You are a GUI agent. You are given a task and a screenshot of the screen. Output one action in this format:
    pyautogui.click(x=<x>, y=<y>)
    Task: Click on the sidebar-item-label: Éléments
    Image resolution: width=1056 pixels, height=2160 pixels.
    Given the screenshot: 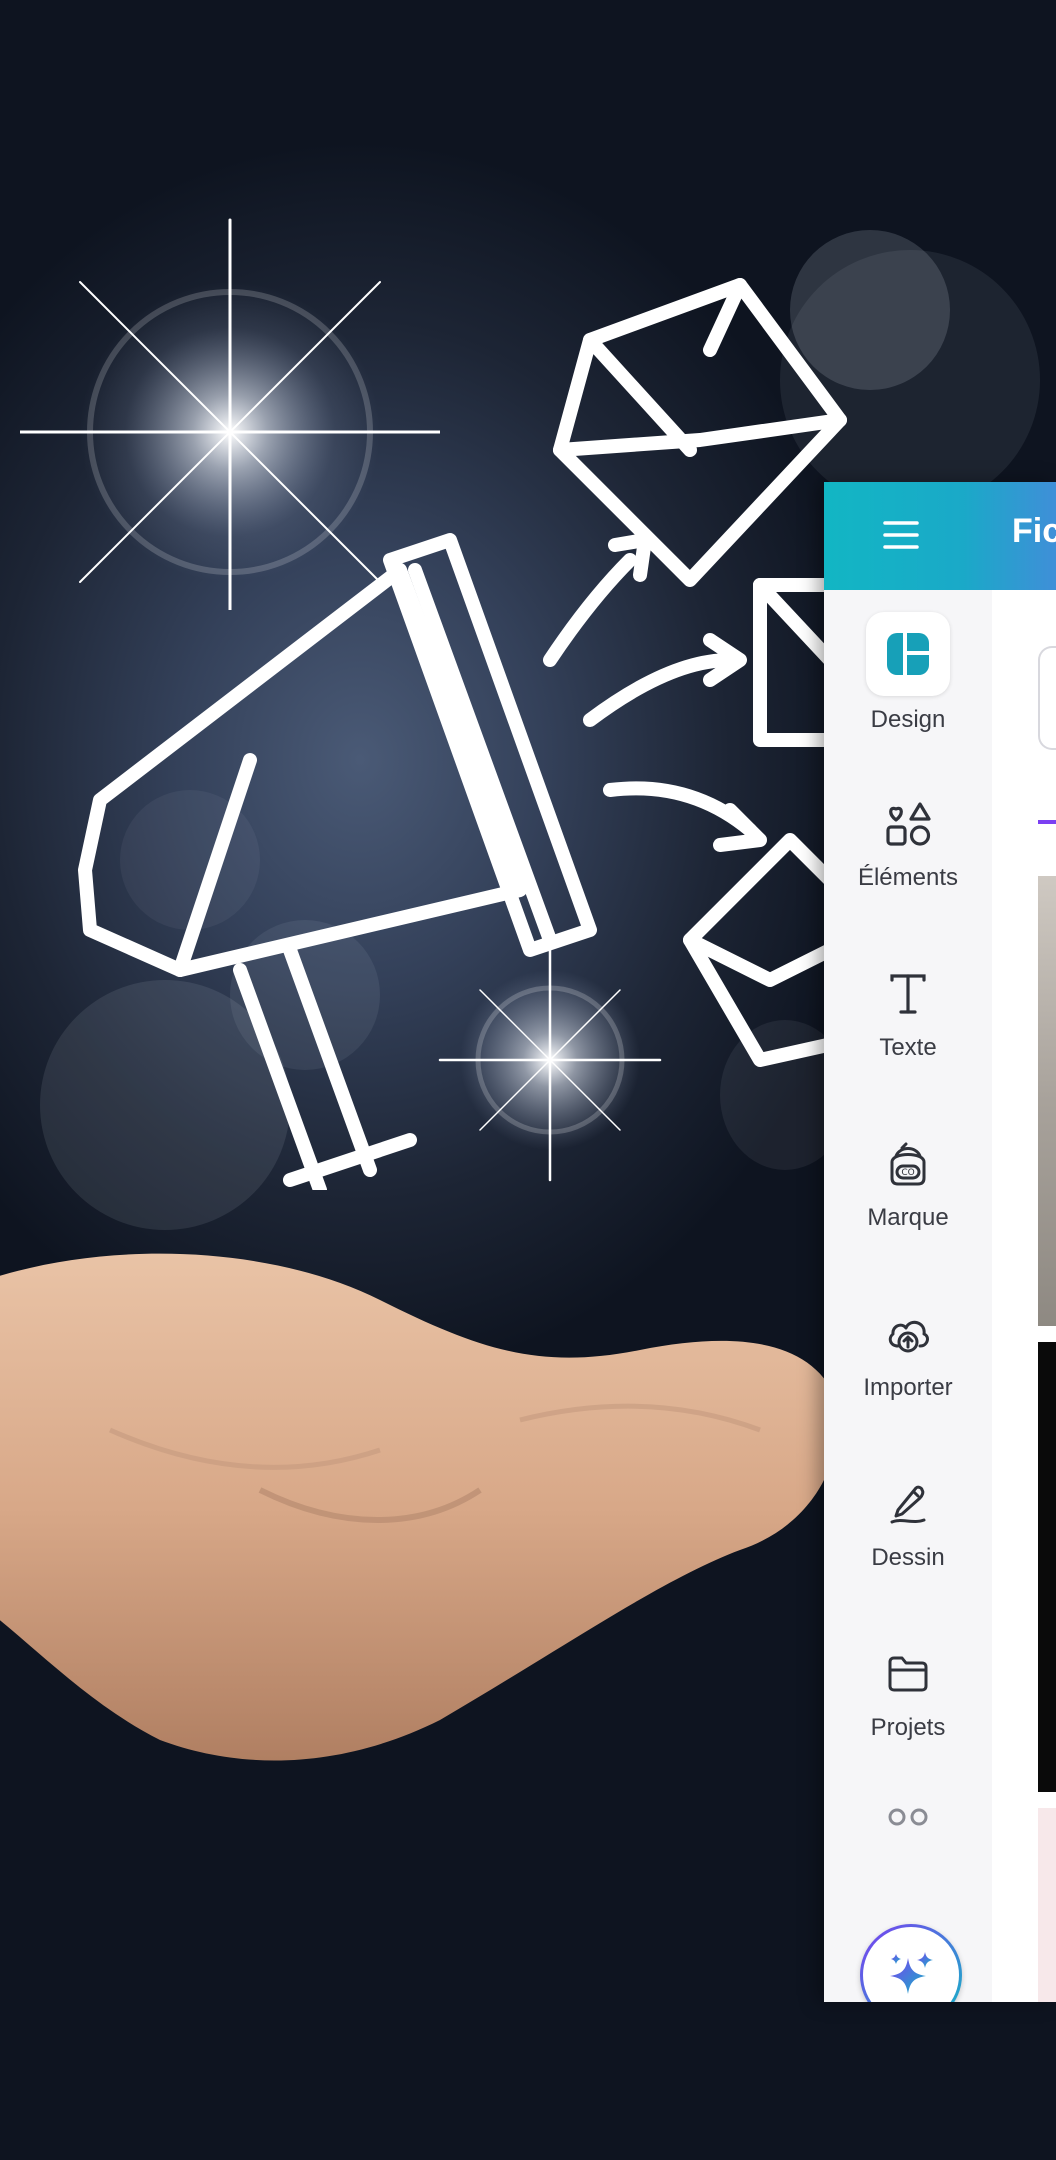 What is the action you would take?
    pyautogui.click(x=908, y=877)
    